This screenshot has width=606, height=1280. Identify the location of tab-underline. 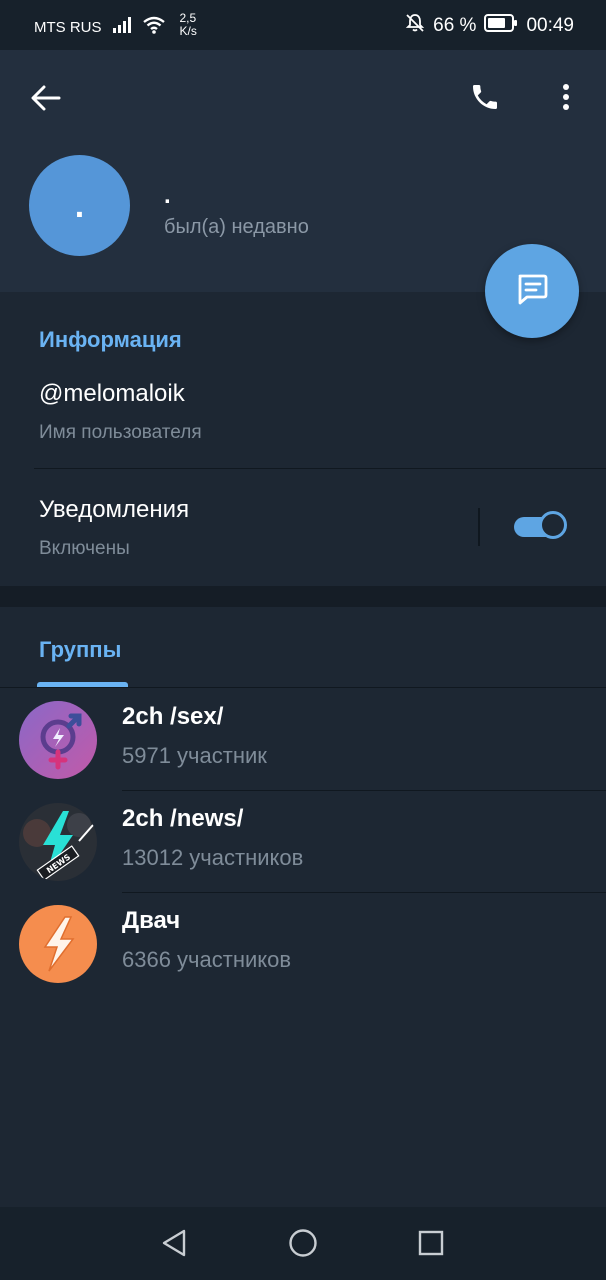
(303, 687).